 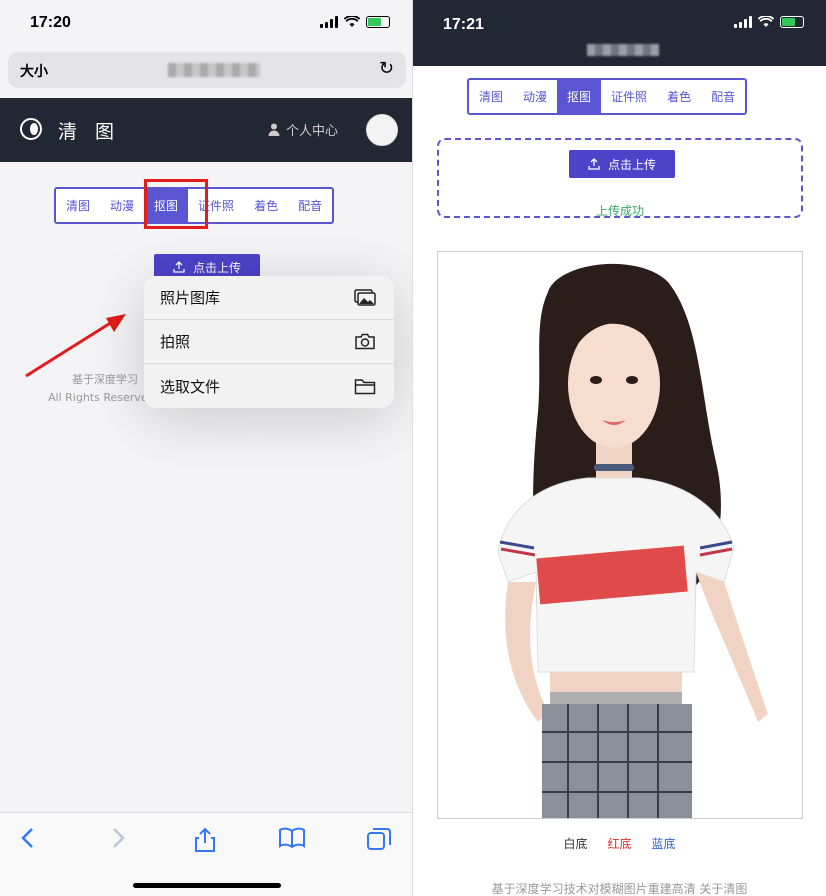 I want to click on status-time: 17:20, so click(x=50, y=22).